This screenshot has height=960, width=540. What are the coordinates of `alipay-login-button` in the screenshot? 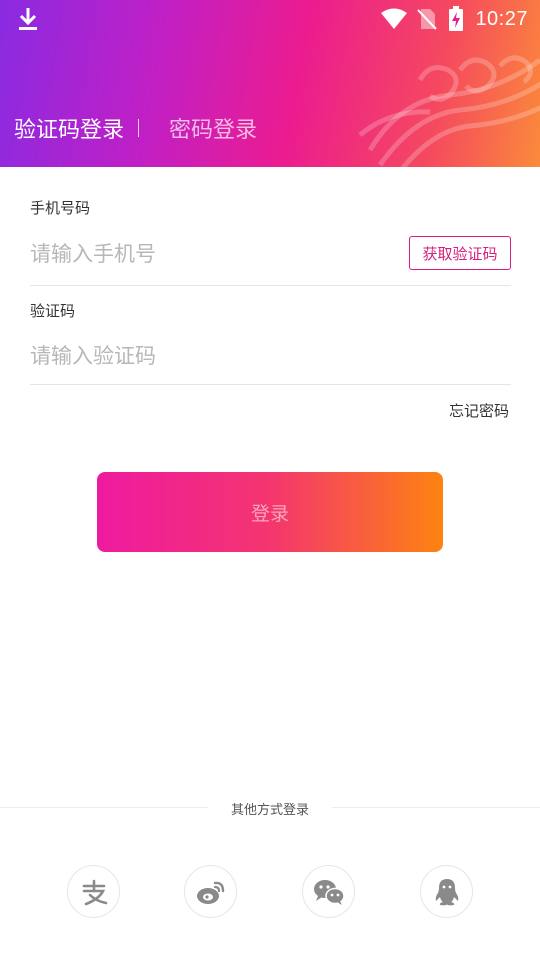 It's located at (93, 891).